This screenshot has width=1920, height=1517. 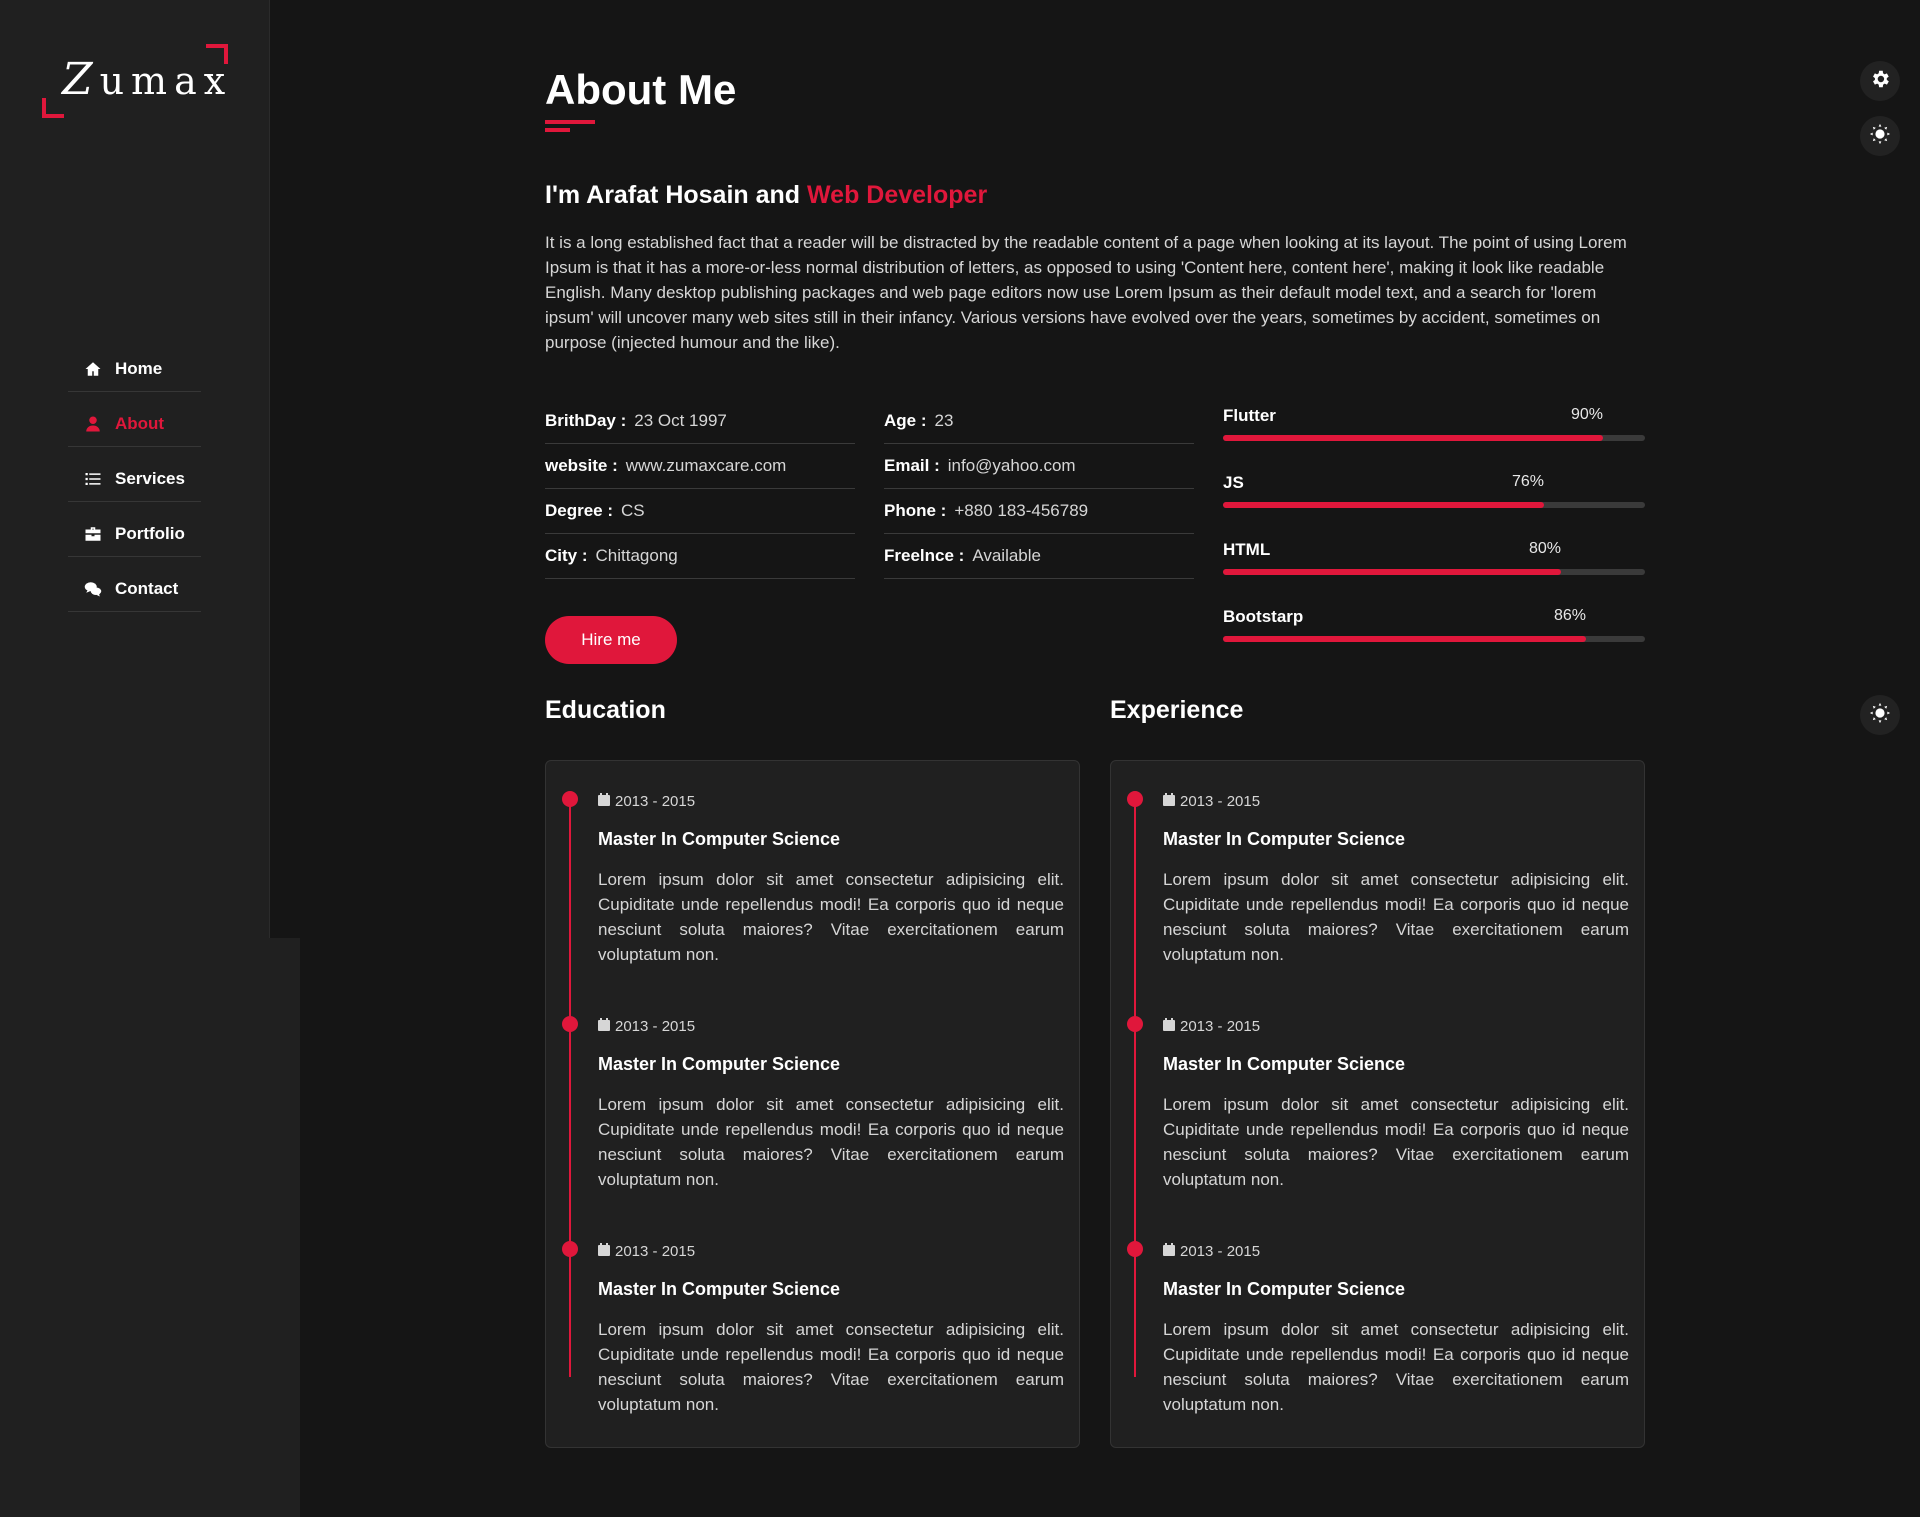 What do you see at coordinates (134, 534) in the screenshot?
I see `sidebar-item-portfolio: Portfolio` at bounding box center [134, 534].